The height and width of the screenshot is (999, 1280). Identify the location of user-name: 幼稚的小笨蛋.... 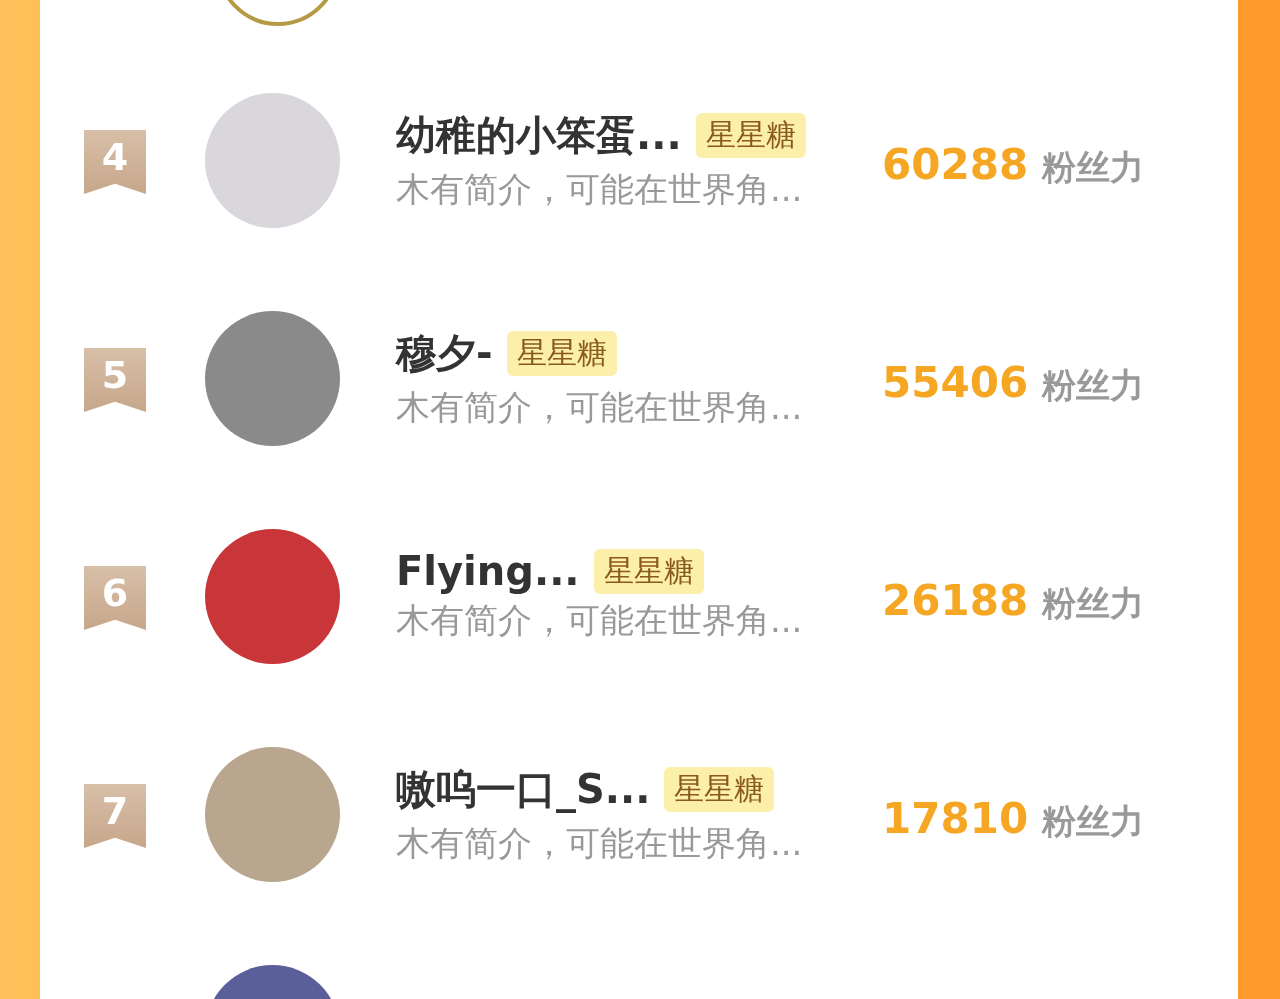
(539, 135).